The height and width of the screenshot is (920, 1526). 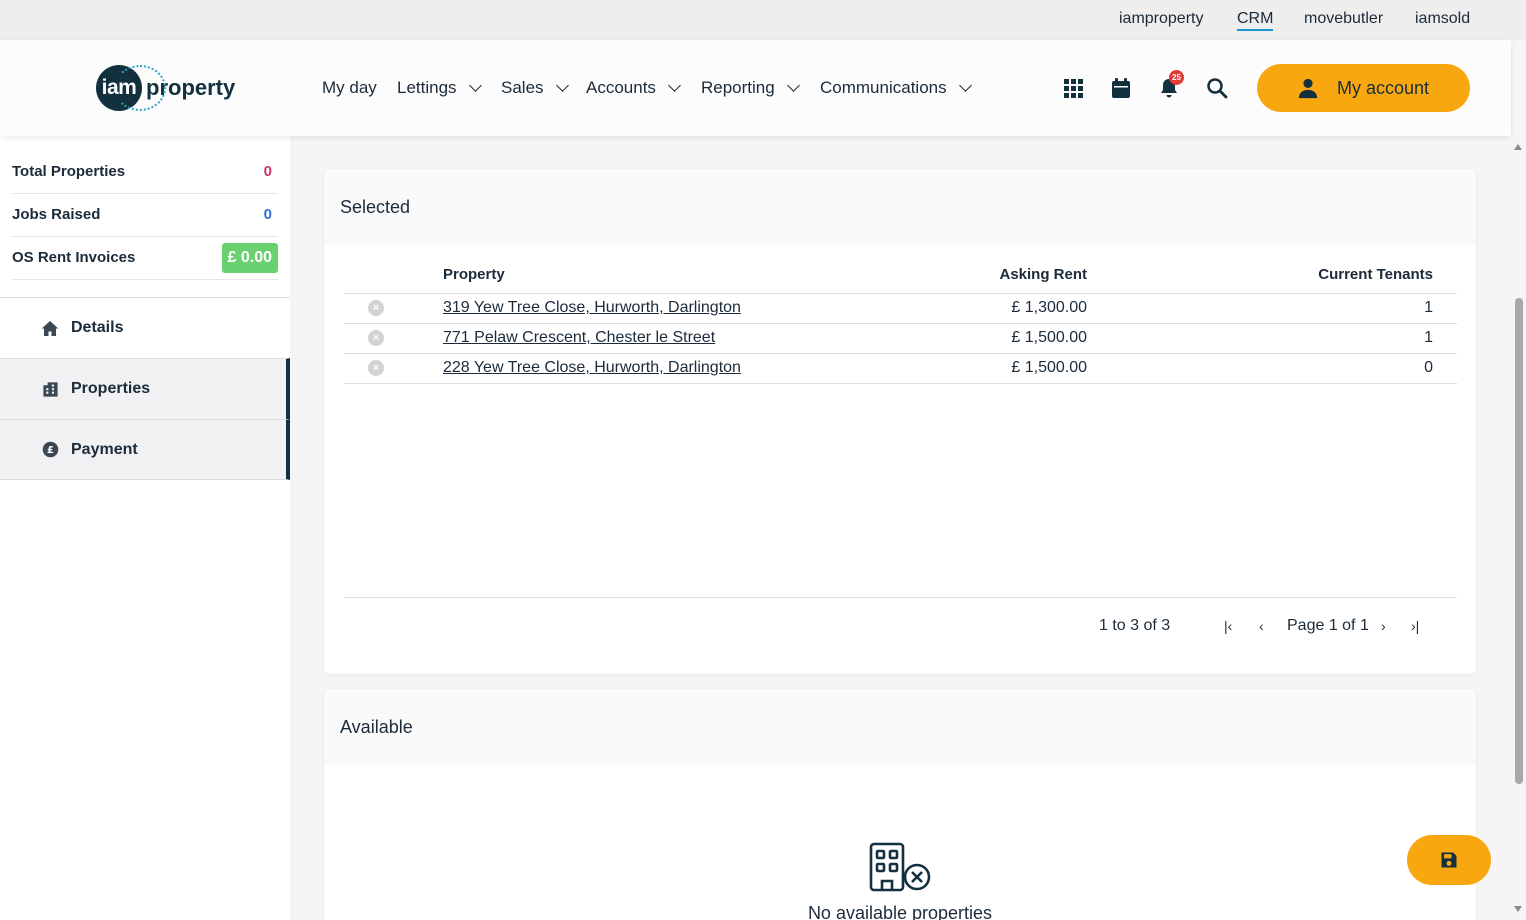 What do you see at coordinates (393, 275) in the screenshot?
I see `table-header-remove` at bounding box center [393, 275].